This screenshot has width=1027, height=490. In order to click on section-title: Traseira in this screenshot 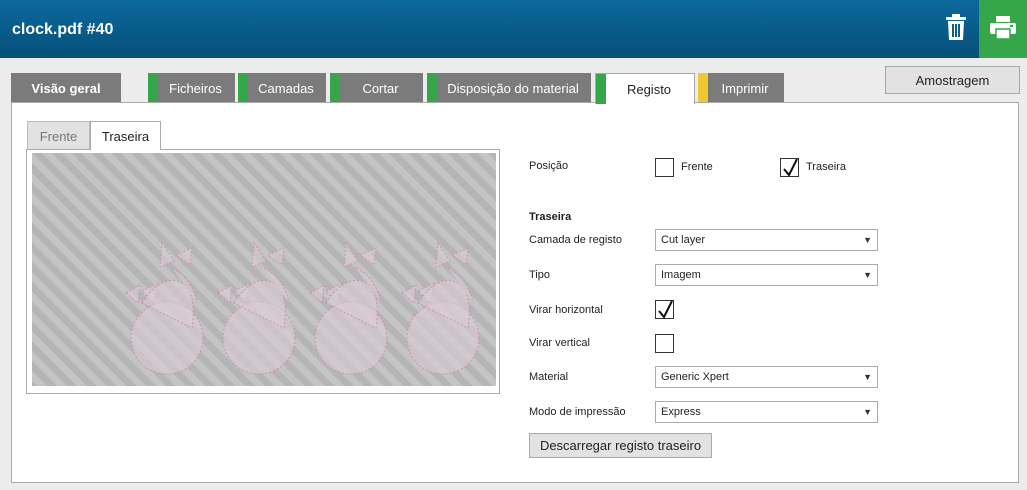, I will do `click(550, 217)`.